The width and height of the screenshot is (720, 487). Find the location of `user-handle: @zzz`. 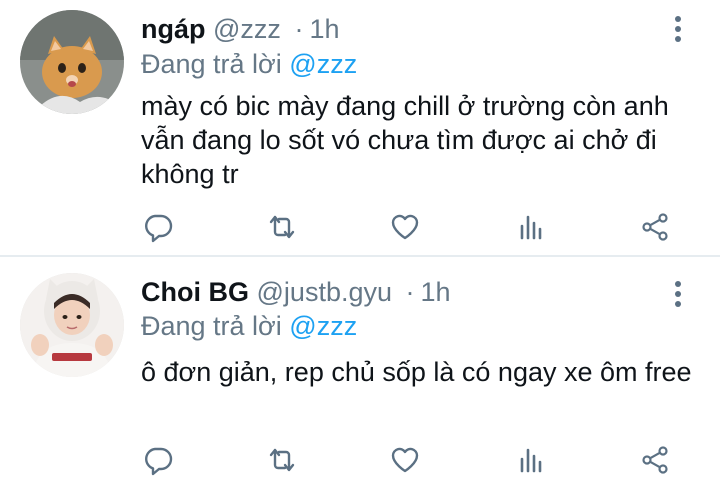

user-handle: @zzz is located at coordinates (247, 29).